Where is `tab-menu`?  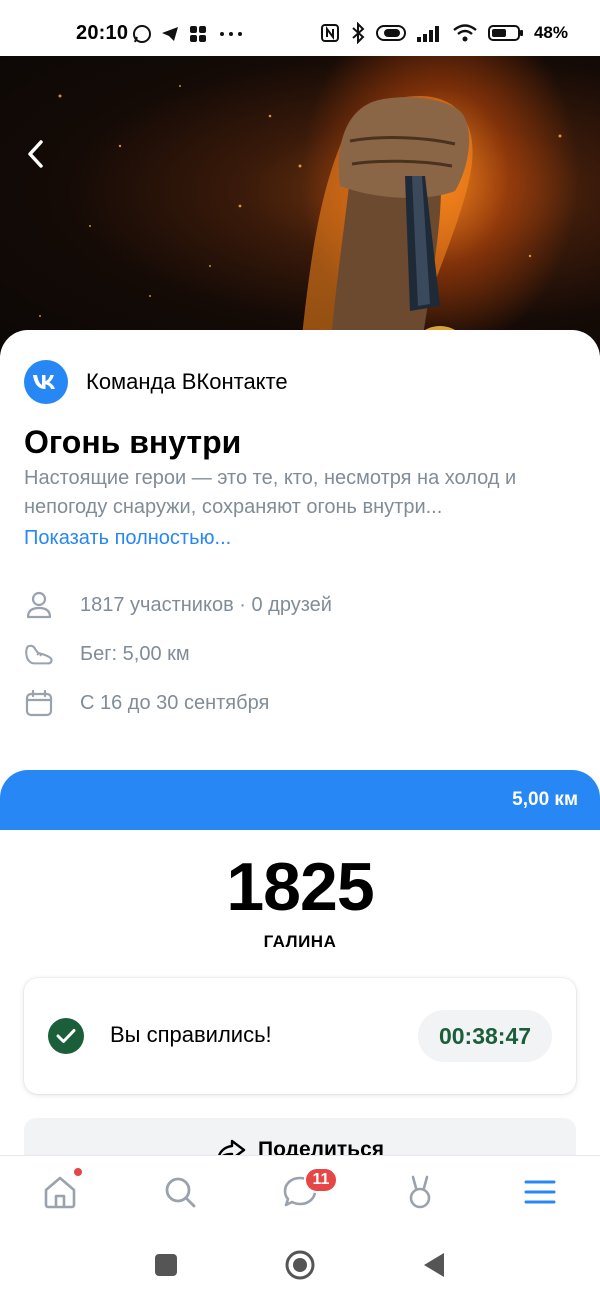
tab-menu is located at coordinates (540, 1192).